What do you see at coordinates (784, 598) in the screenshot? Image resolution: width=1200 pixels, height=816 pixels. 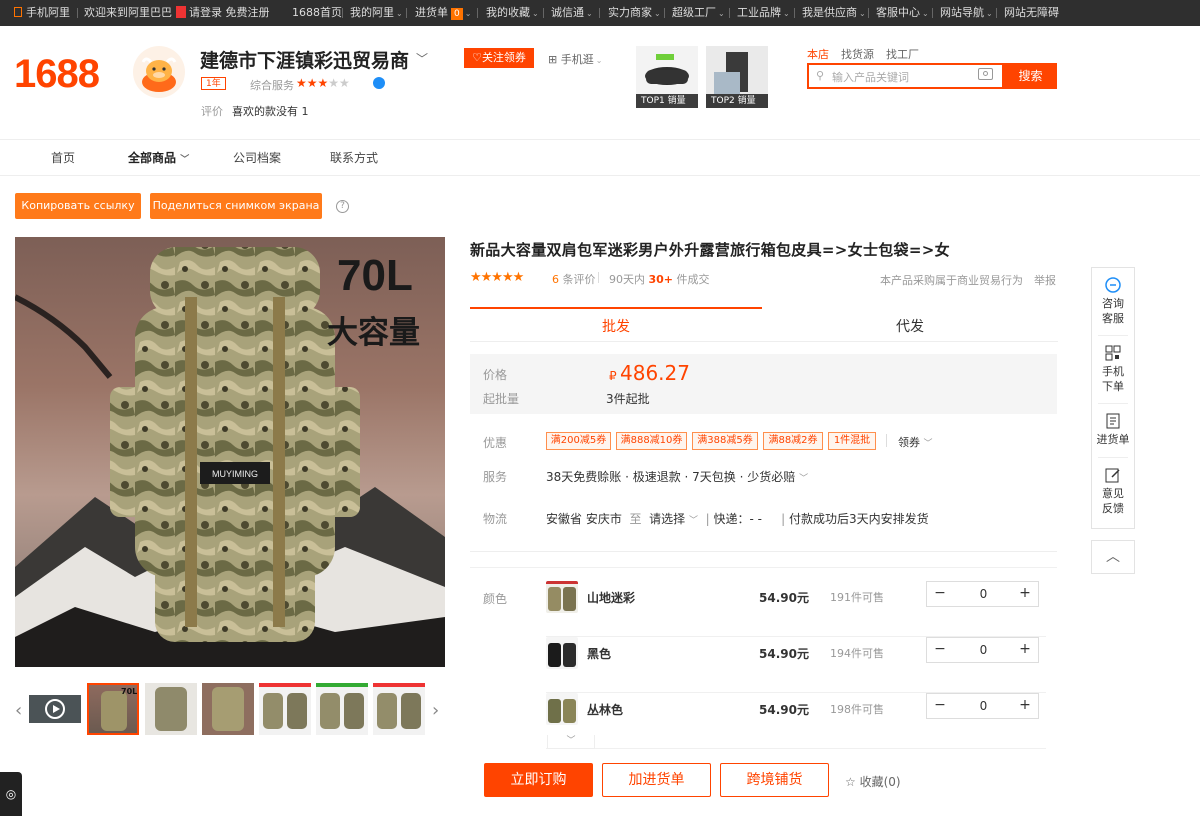 I see `sku-price: 54.90元` at bounding box center [784, 598].